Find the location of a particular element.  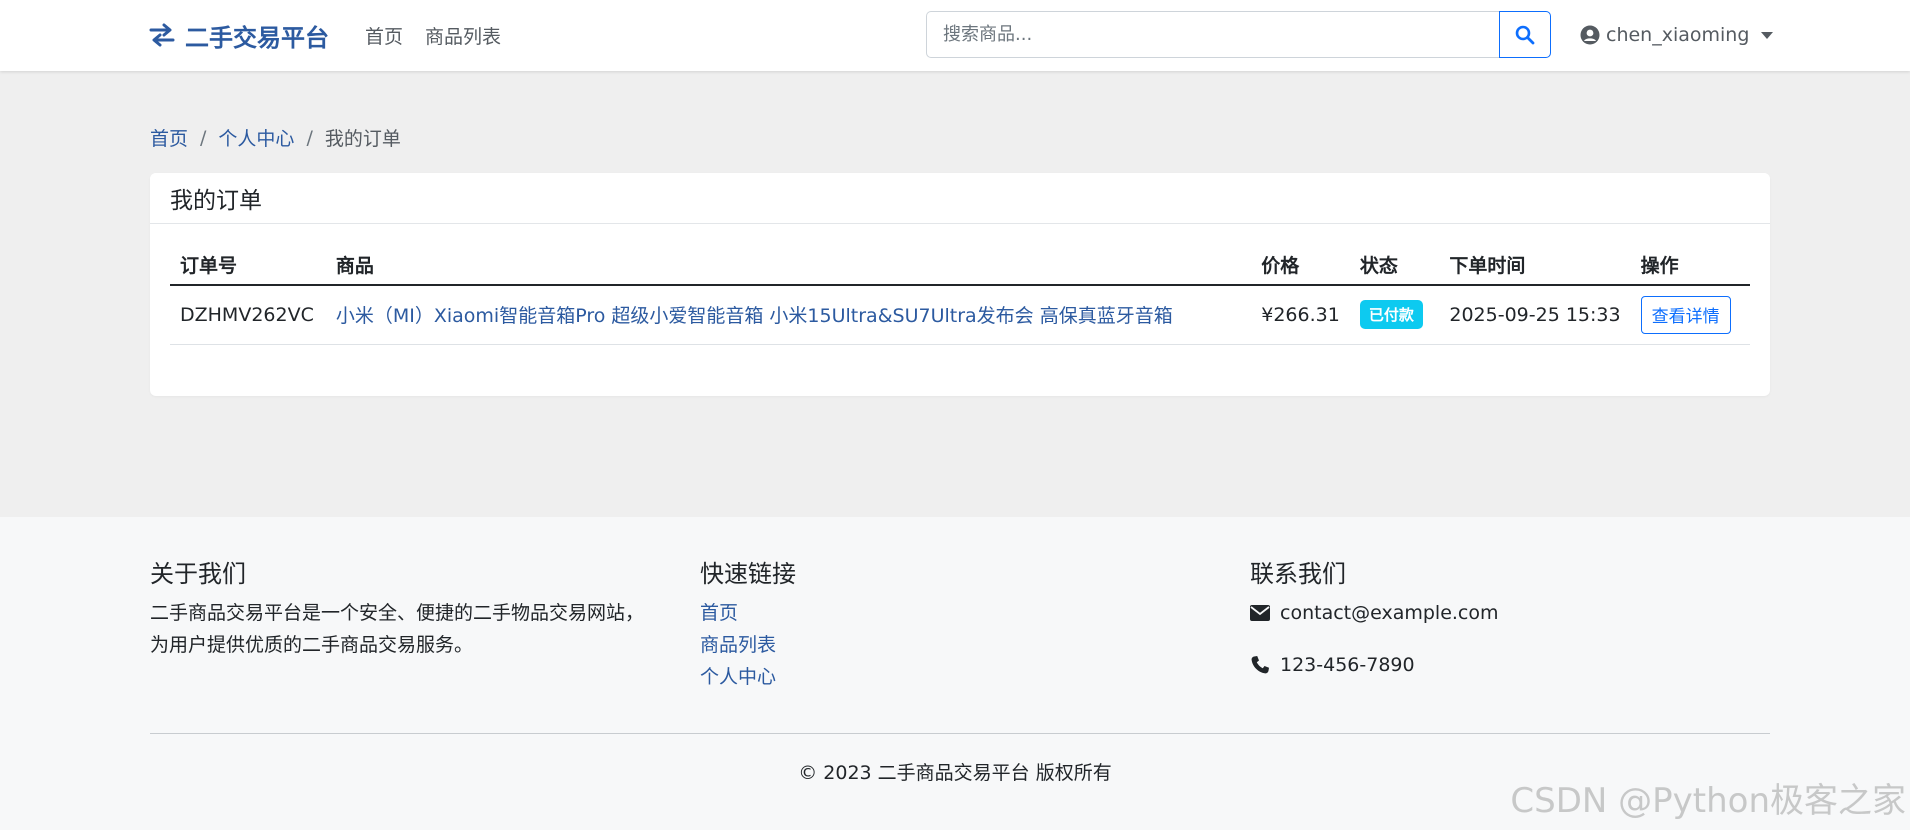

column-header-product: 商品 is located at coordinates (788, 265).